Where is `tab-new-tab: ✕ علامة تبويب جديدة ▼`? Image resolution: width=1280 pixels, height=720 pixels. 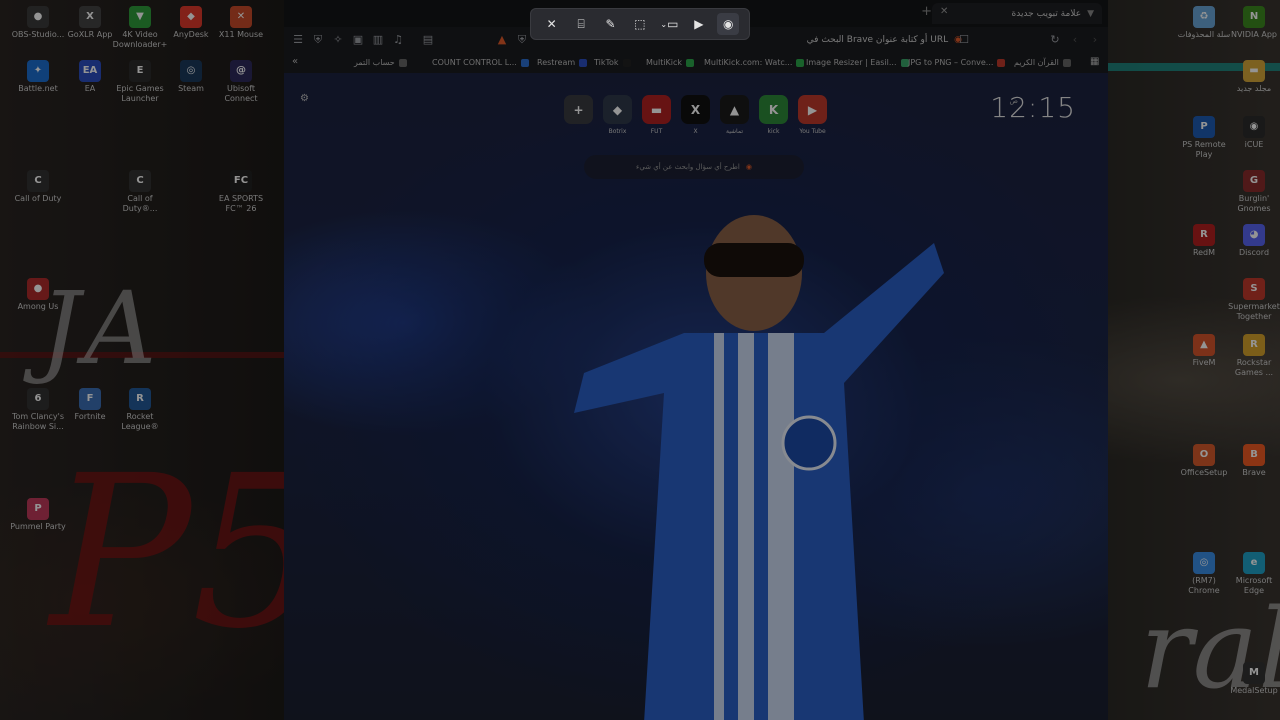 tab-new-tab: ✕ علامة تبويب جديدة ▼ is located at coordinates (1017, 13).